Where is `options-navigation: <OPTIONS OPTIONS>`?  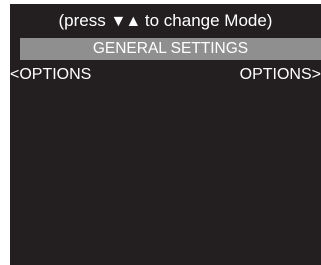 options-navigation: <OPTIONS OPTIONS> is located at coordinates (165, 75).